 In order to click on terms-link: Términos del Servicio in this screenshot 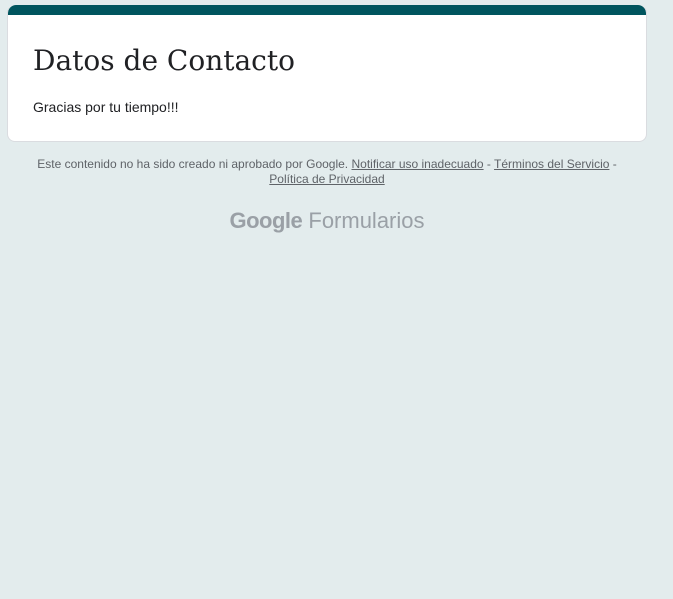, I will do `click(551, 164)`.